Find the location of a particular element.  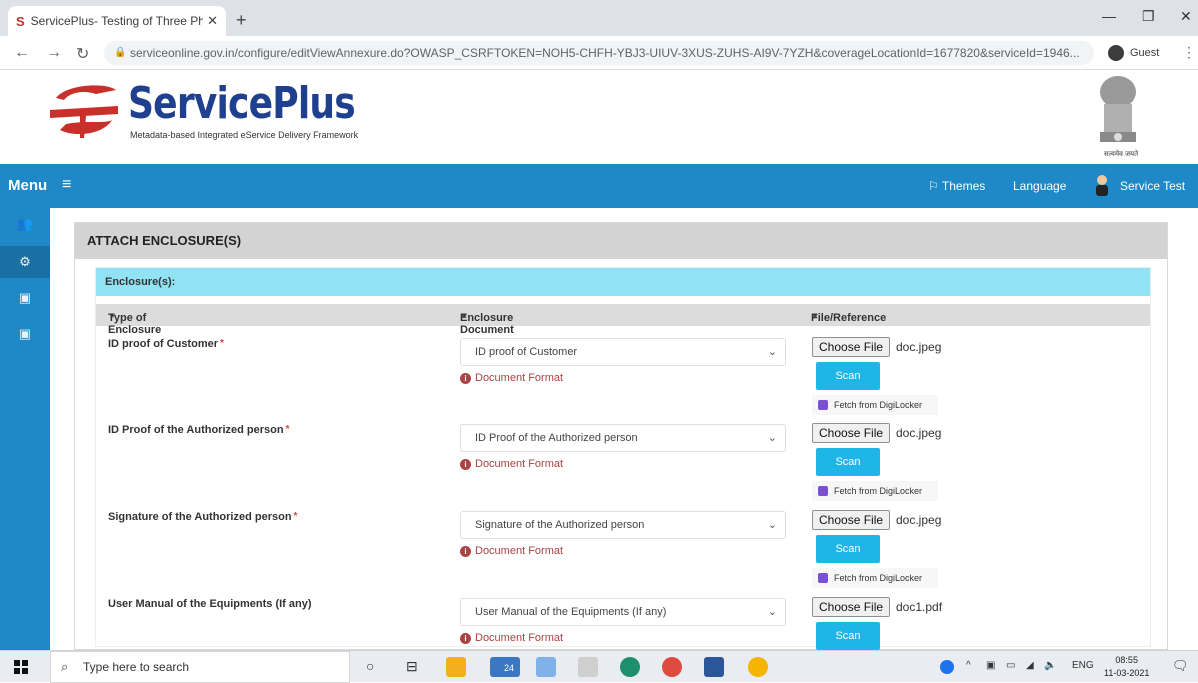

back-icon: ← is located at coordinates (22, 53).